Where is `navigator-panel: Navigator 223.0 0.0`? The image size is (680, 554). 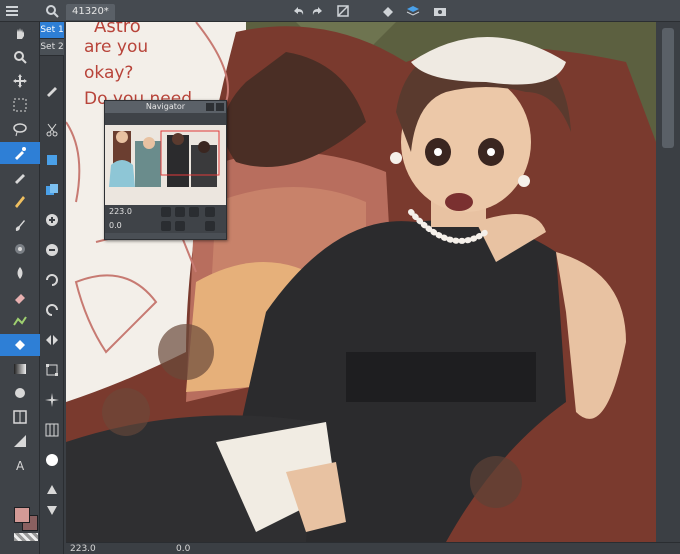
navigator-panel: Navigator 223.0 0.0 is located at coordinates (165, 170).